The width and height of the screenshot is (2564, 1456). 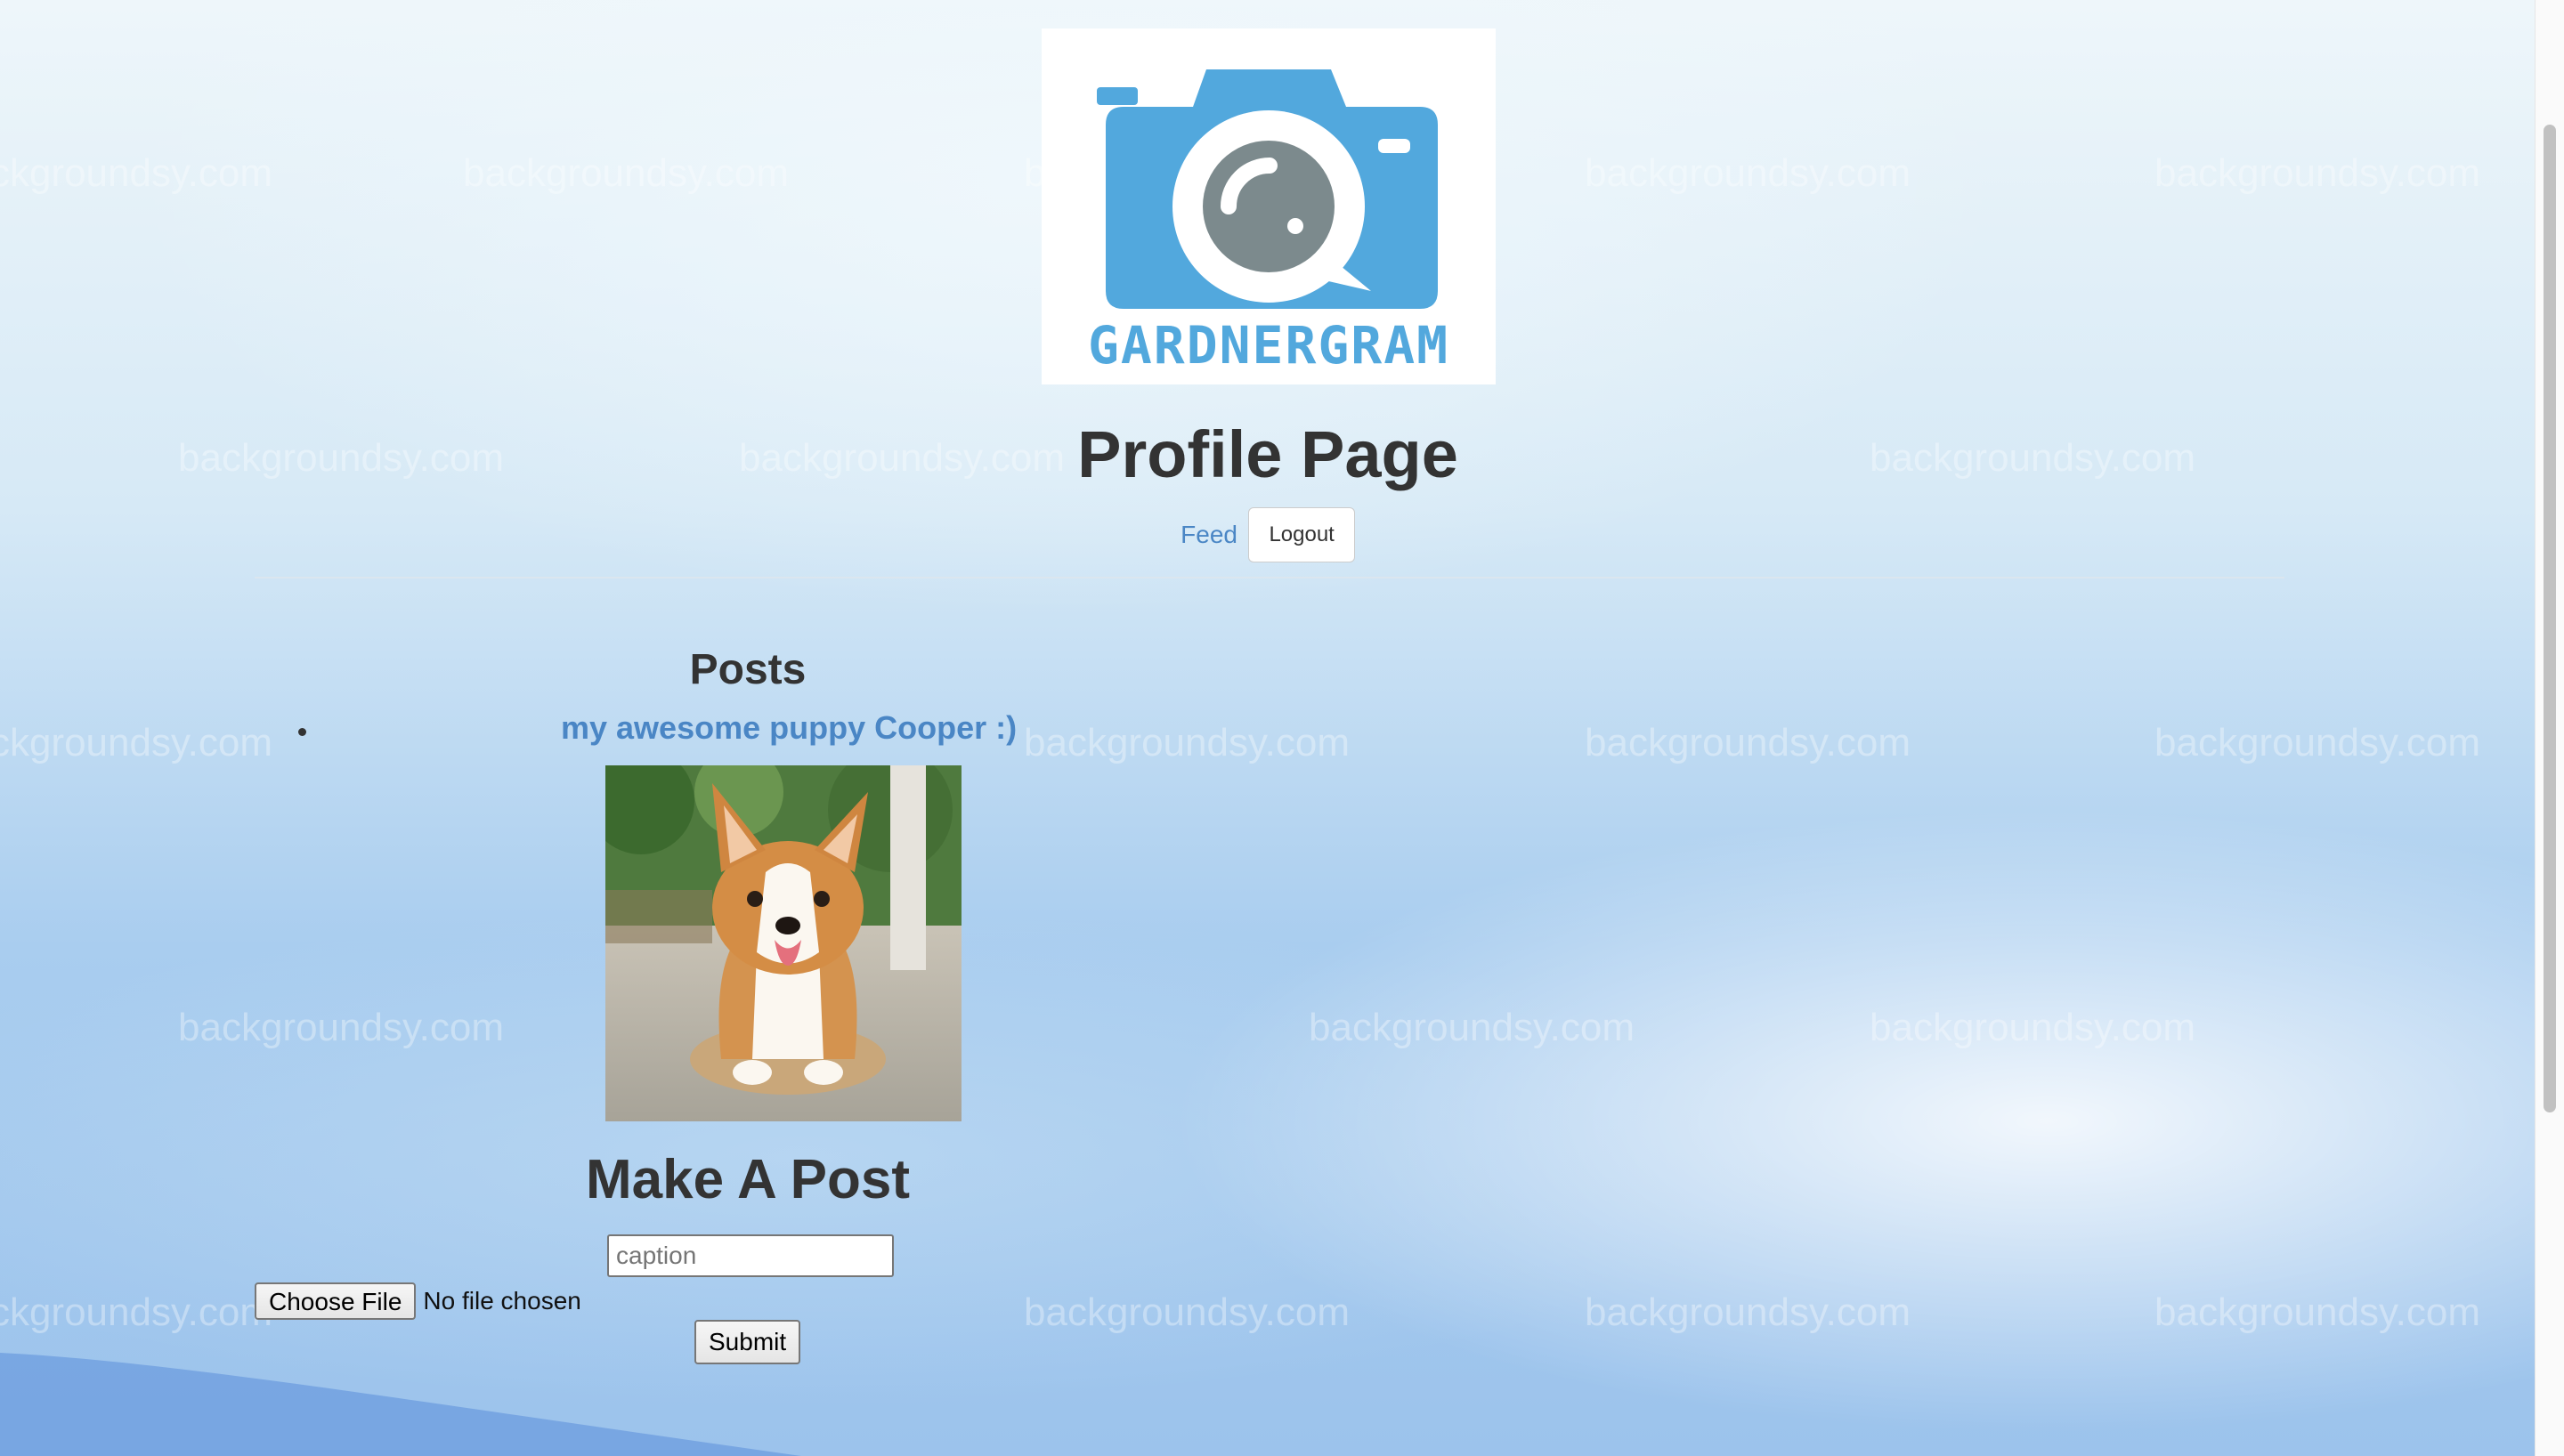 I want to click on submit-button: Submit, so click(x=747, y=1342).